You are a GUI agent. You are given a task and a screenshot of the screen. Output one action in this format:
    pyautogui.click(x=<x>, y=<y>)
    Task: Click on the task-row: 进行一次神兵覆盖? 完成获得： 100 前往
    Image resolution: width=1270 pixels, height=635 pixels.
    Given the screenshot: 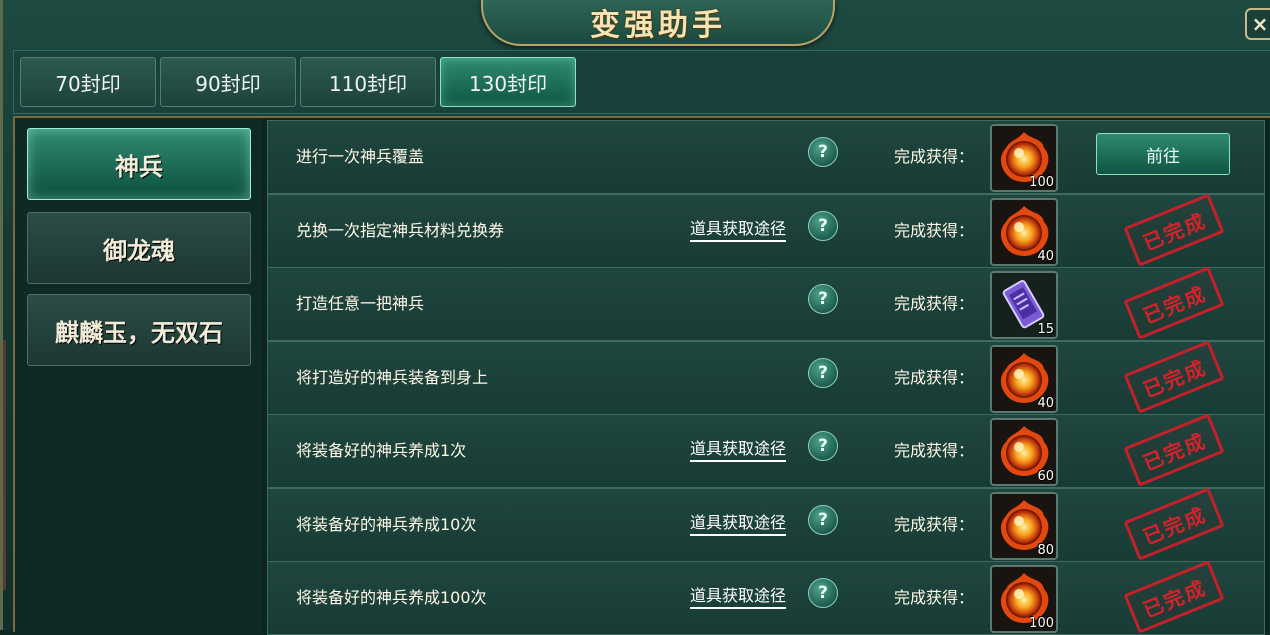 What is the action you would take?
    pyautogui.click(x=766, y=157)
    